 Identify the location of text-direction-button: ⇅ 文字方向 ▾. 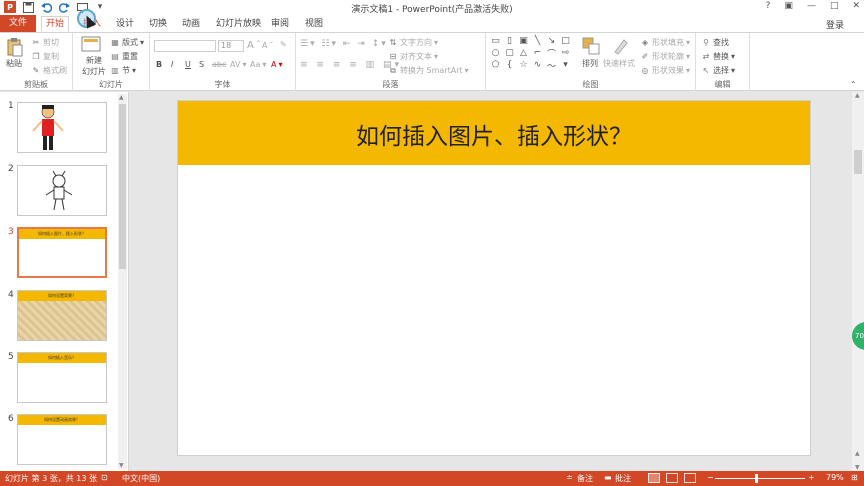
(413, 42).